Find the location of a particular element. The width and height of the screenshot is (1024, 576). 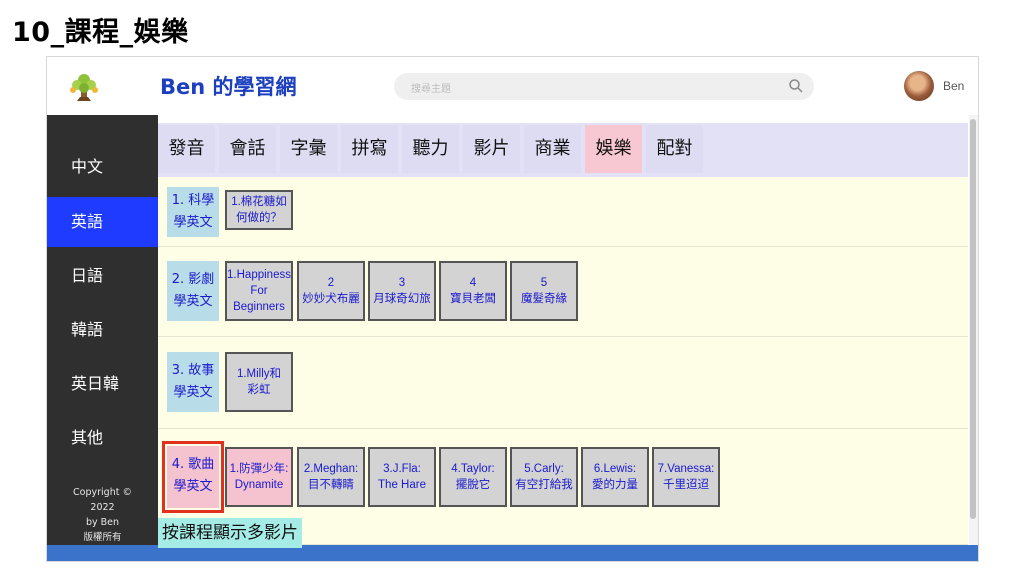

user-avatar is located at coordinates (919, 86).